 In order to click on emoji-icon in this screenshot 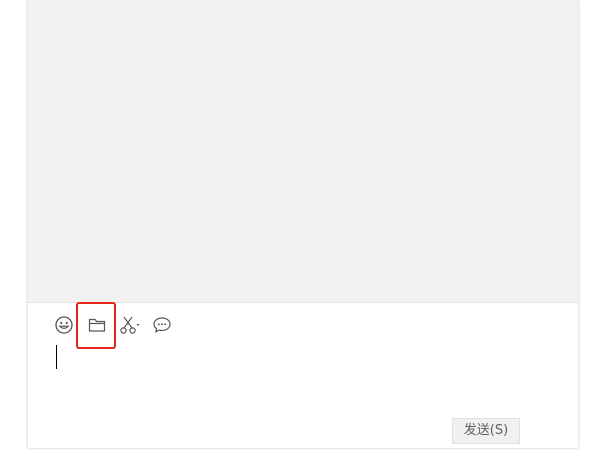, I will do `click(64, 325)`.